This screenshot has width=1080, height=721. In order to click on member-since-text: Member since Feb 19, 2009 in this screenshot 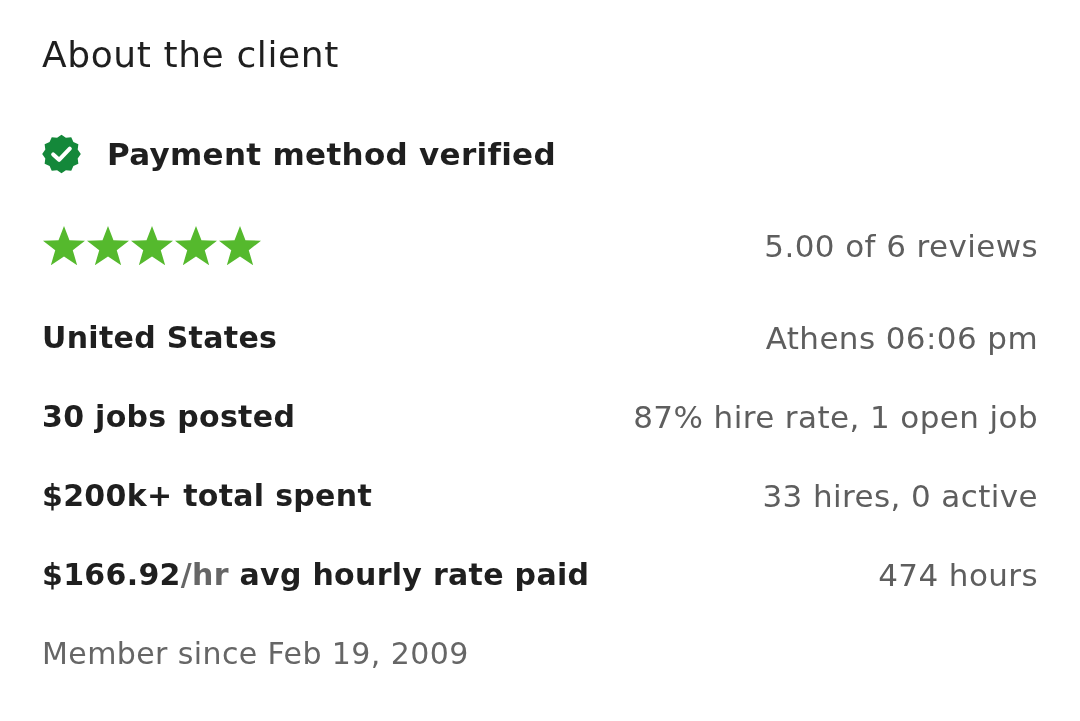, I will do `click(256, 654)`.